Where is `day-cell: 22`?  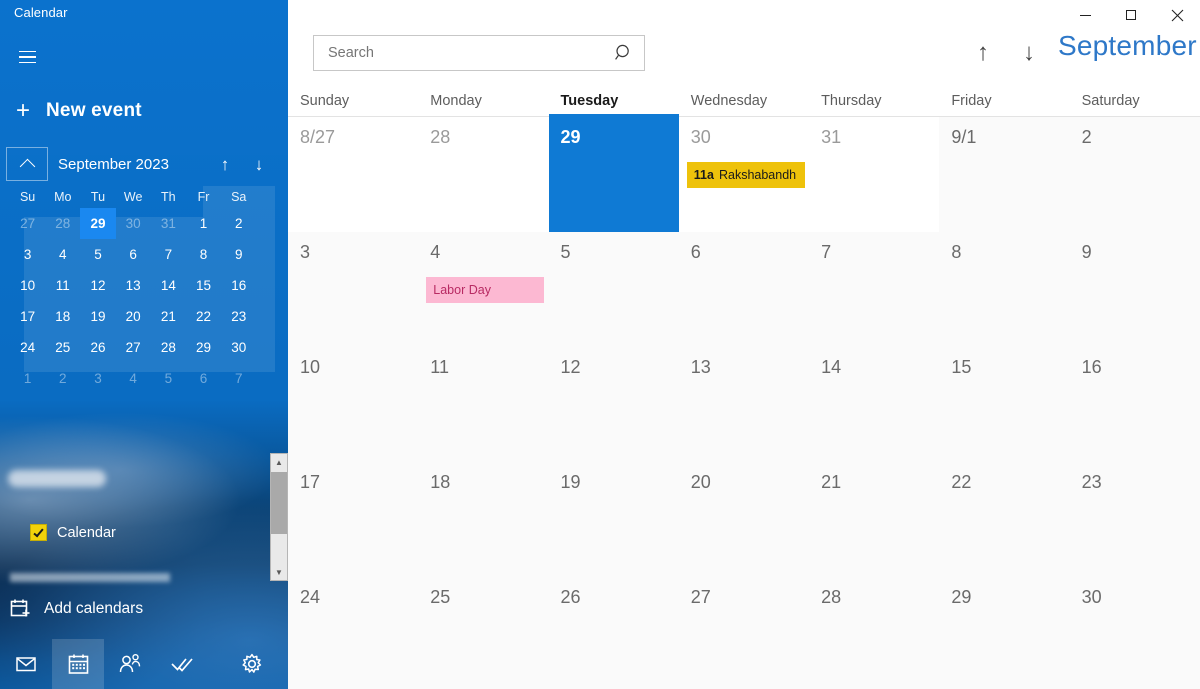
day-cell: 22 is located at coordinates (1004, 519).